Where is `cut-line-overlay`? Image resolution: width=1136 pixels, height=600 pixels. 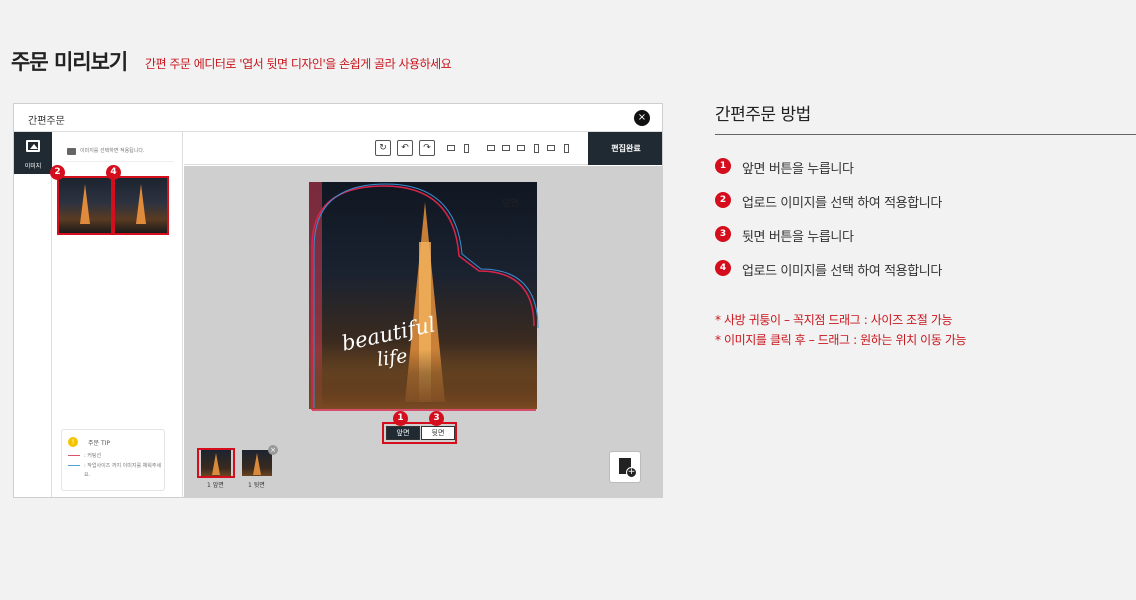 cut-line-overlay is located at coordinates (425, 297).